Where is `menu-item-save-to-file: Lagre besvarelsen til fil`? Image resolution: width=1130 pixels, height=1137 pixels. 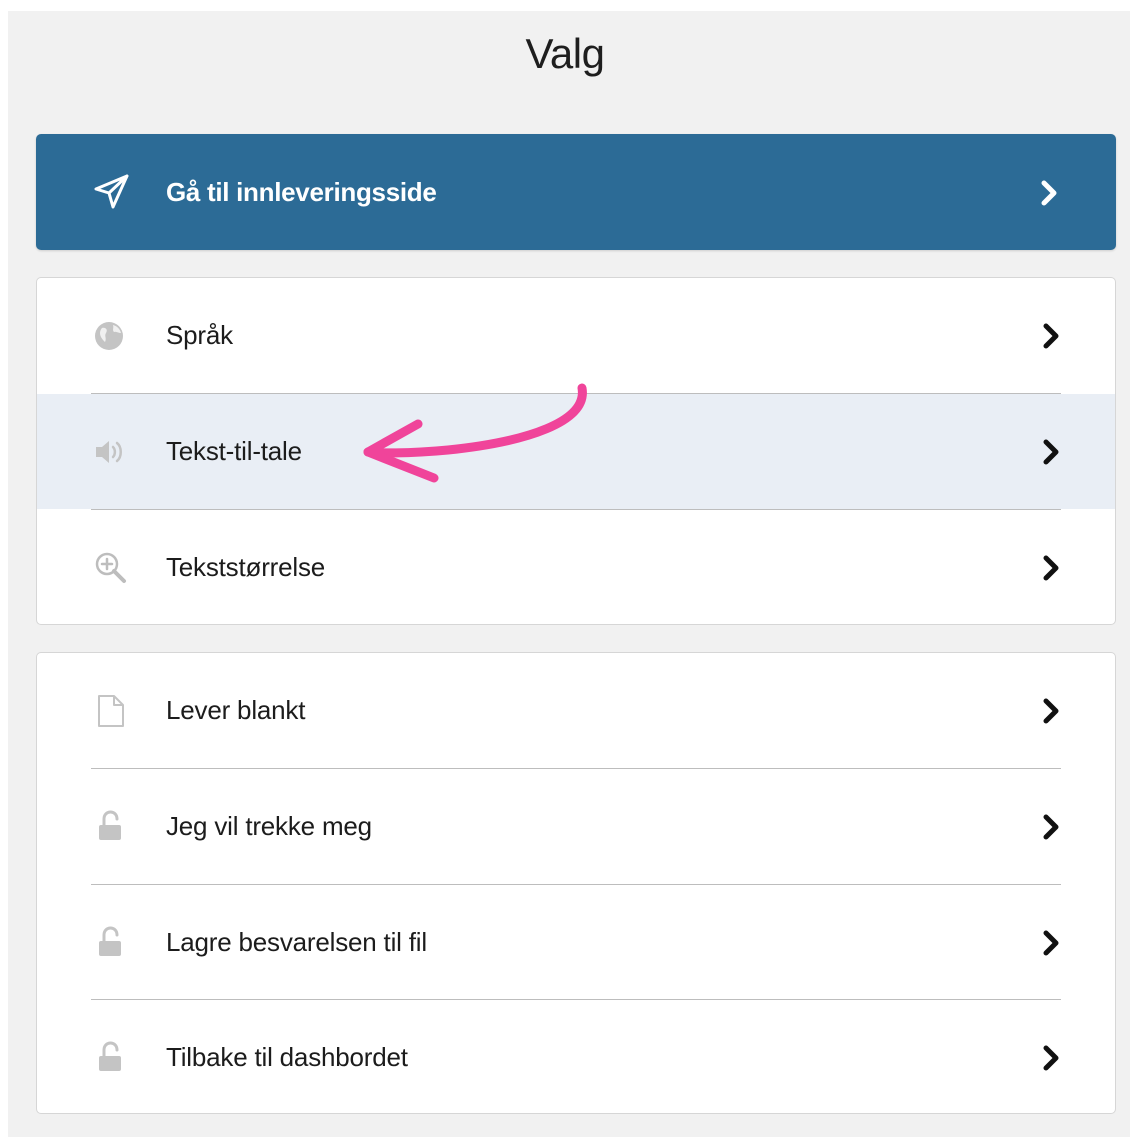 menu-item-save-to-file: Lagre besvarelsen til fil is located at coordinates (576, 942).